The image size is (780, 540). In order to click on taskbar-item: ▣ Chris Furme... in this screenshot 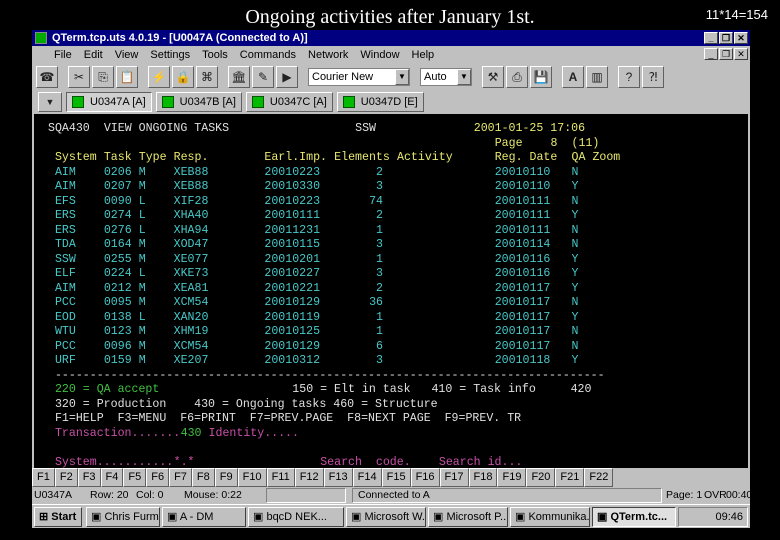, I will do `click(123, 517)`.